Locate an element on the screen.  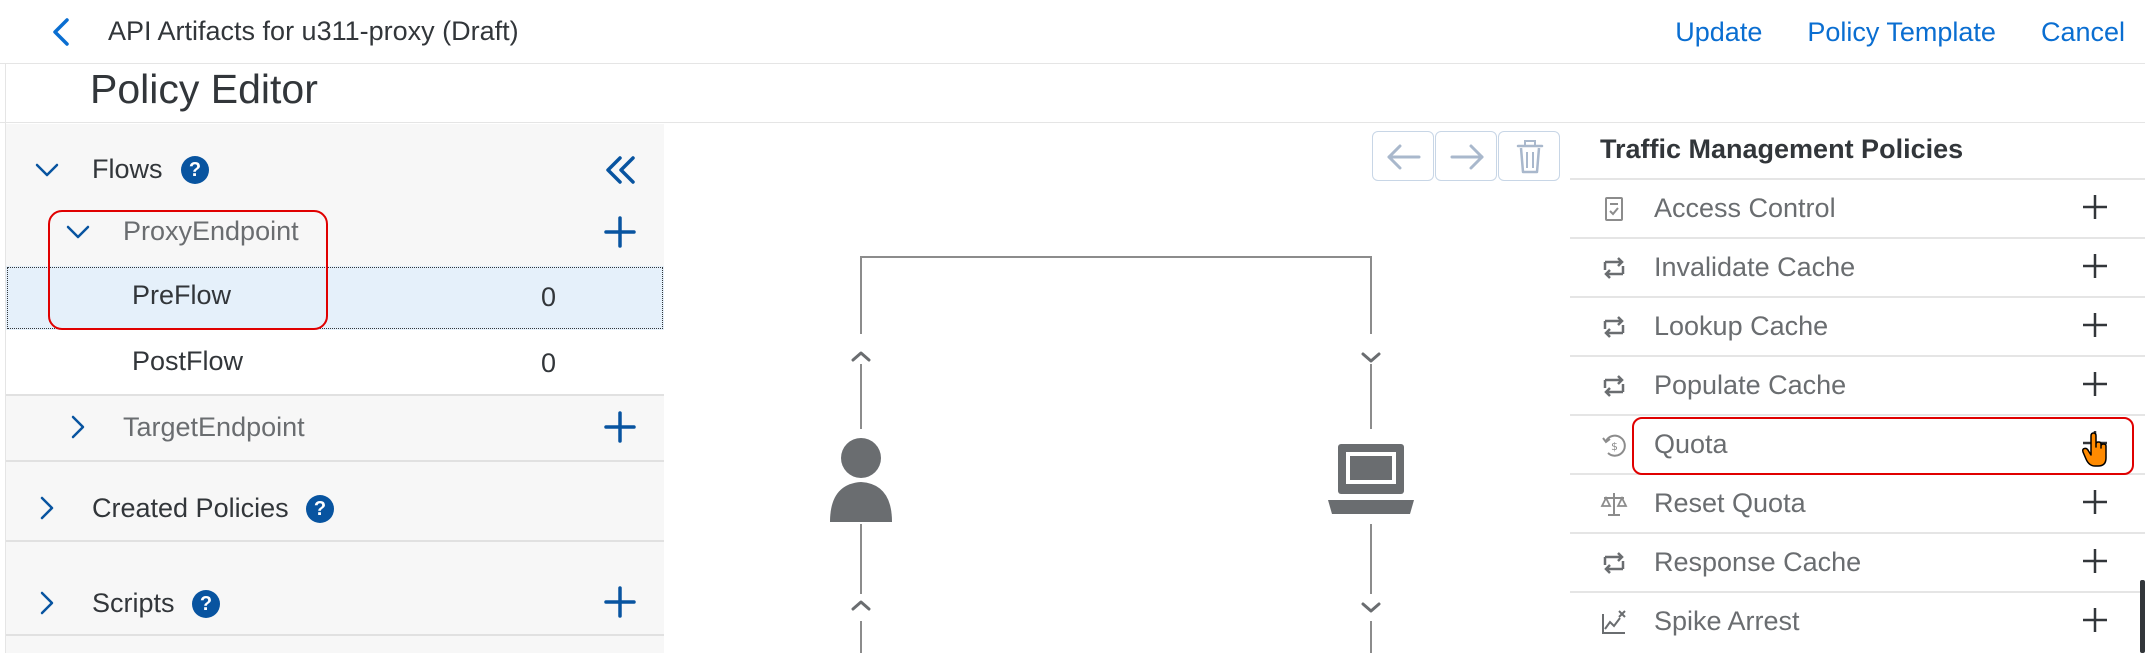
scrollbar-thumb is located at coordinates (2142, 616).